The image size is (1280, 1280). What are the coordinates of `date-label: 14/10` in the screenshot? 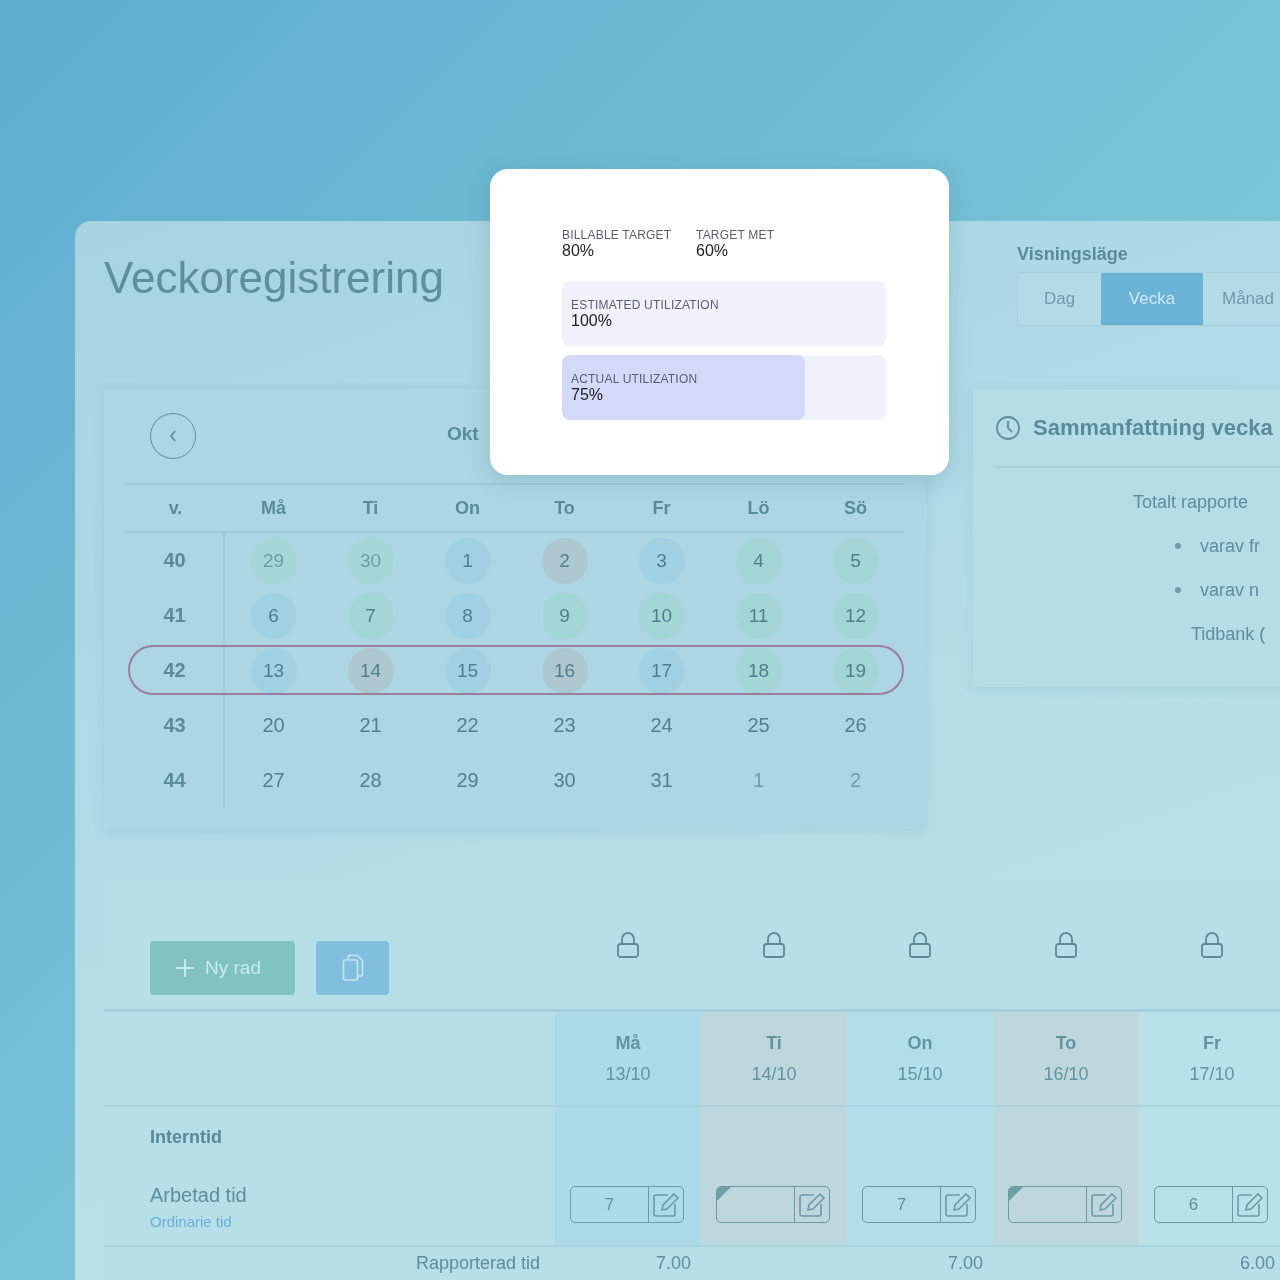 It's located at (774, 1074).